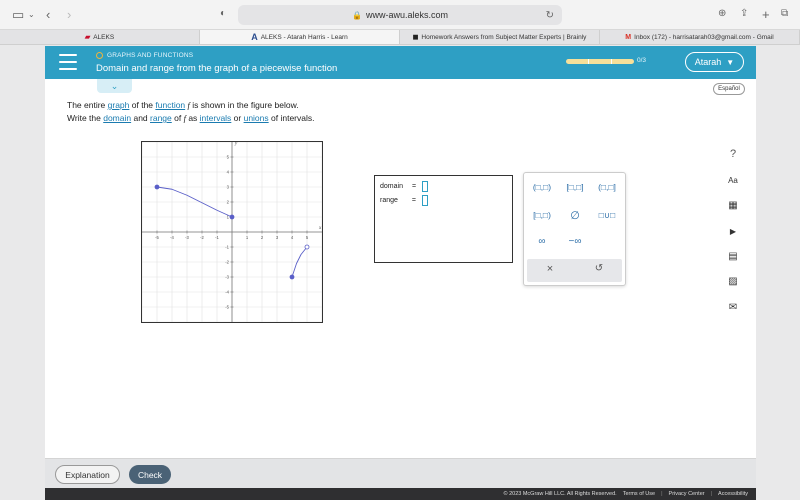 This screenshot has height=500, width=800. Describe the element at coordinates (150, 474) in the screenshot. I see `check-button: Check` at that location.